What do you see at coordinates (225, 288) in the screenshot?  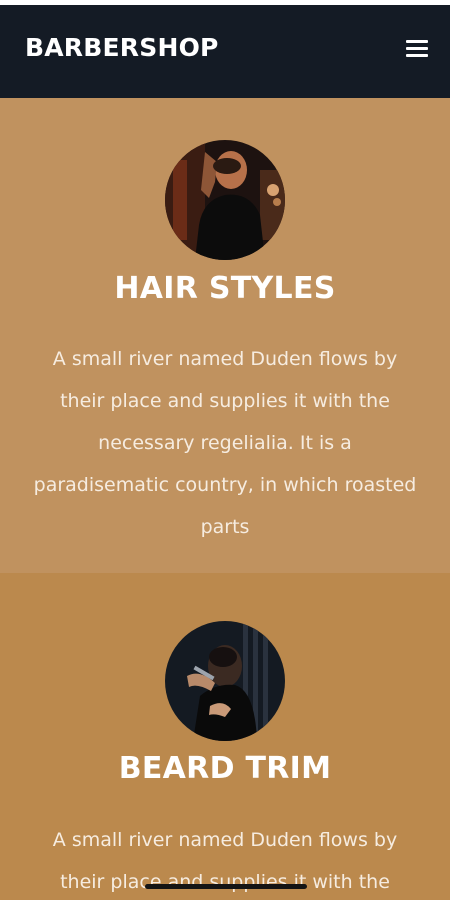 I see `service-title: HAIR STYLES` at bounding box center [225, 288].